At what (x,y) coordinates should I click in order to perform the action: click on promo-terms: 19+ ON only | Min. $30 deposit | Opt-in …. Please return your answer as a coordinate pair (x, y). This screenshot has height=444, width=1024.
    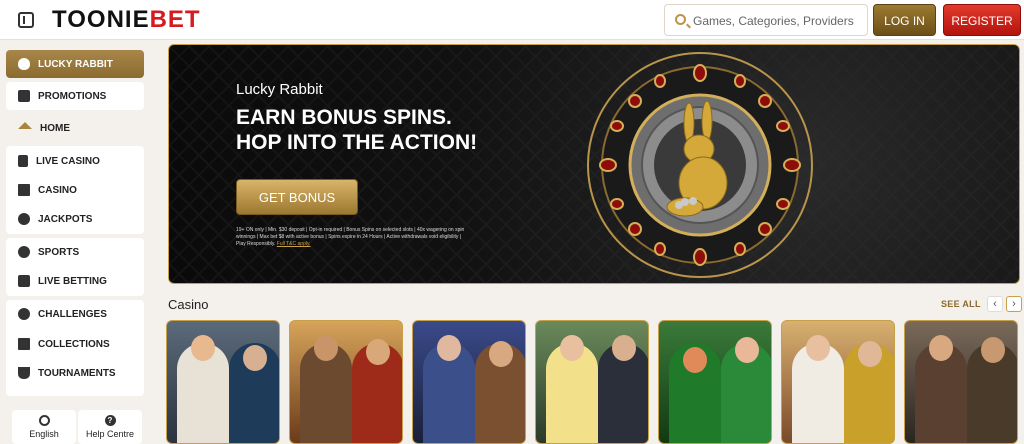
    Looking at the image, I should click on (353, 237).